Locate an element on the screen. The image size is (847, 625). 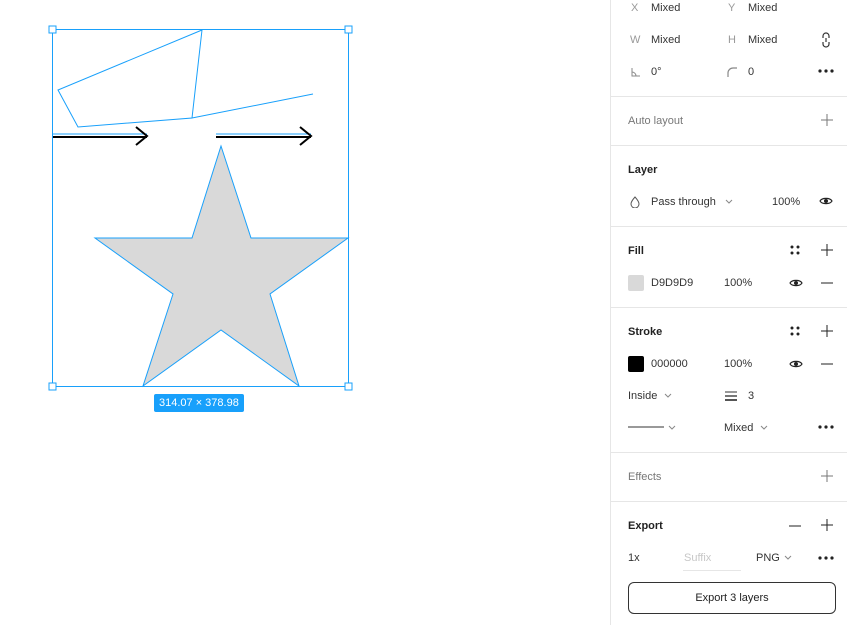
add-export-icon is located at coordinates (827, 525).